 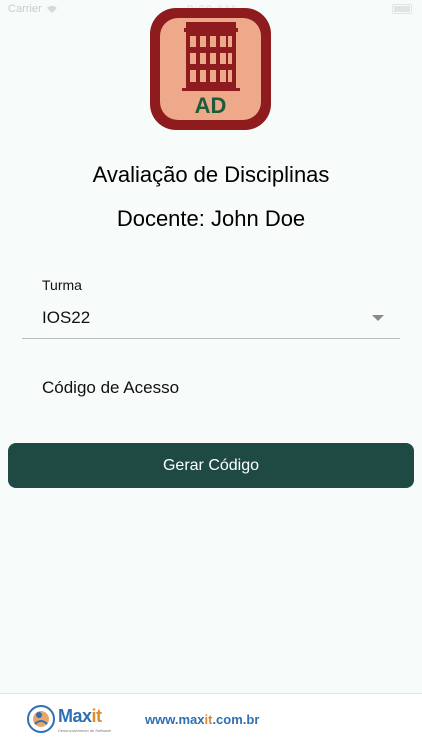 I want to click on maxit-tagline: Desenvolvimento de Software, so click(x=85, y=730).